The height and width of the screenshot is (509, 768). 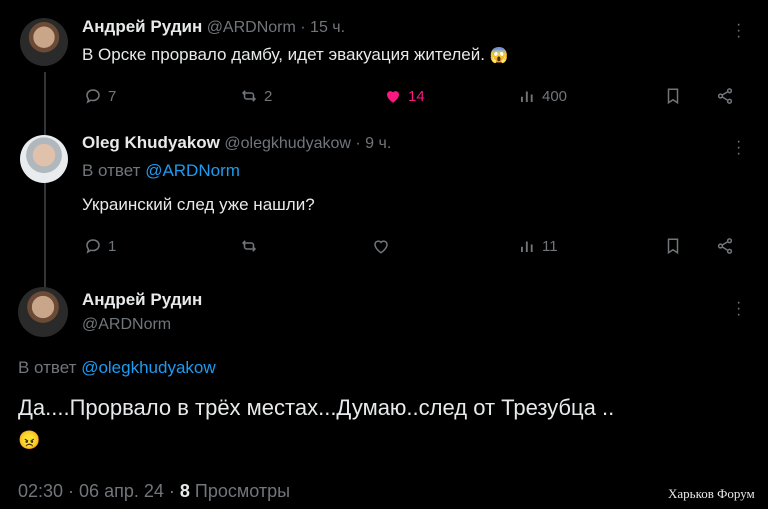 What do you see at coordinates (373, 143) in the screenshot?
I see `post-time: · 9 ч.` at bounding box center [373, 143].